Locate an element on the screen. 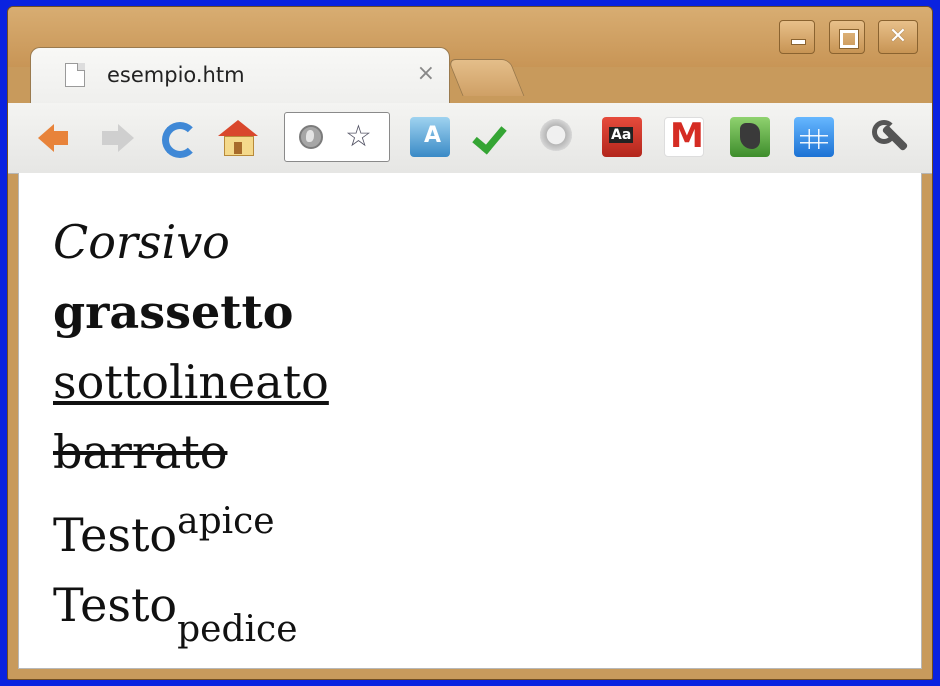 This screenshot has height=686, width=940. tab-close-icon: × is located at coordinates (426, 73).